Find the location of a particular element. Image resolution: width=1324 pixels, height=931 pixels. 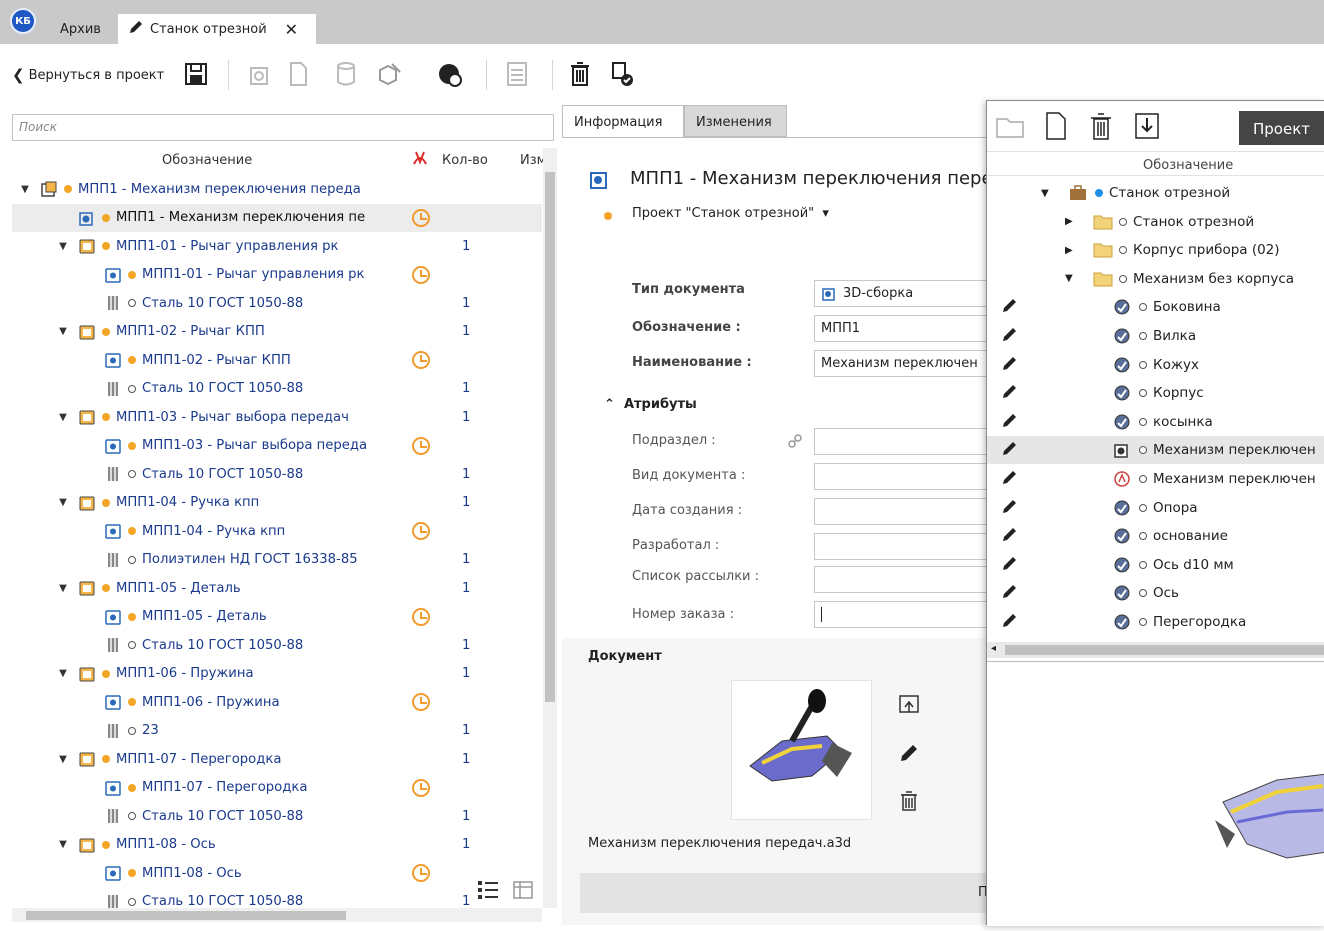

tree-row: ▼ МПП1-04 - Ручка кпп 1 is located at coordinates (277, 503).